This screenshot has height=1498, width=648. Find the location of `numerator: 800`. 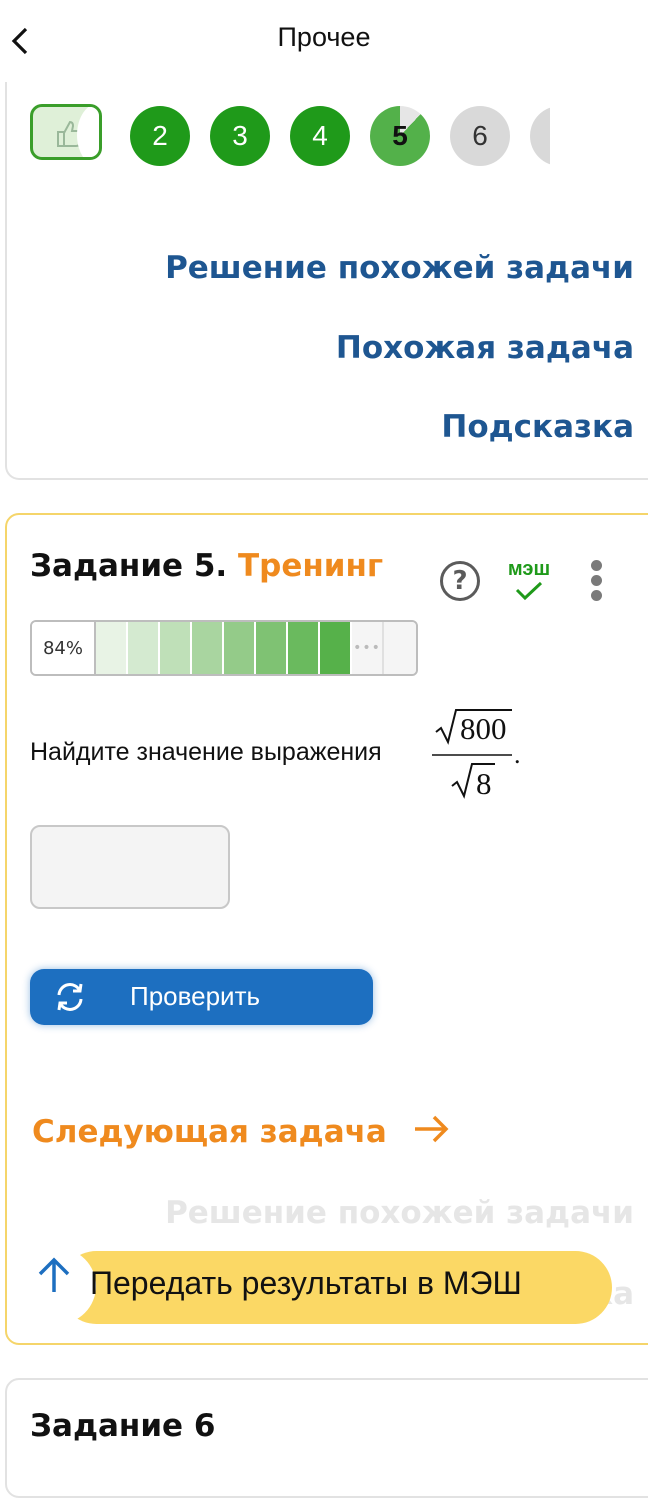

numerator: 800 is located at coordinates (483, 728).